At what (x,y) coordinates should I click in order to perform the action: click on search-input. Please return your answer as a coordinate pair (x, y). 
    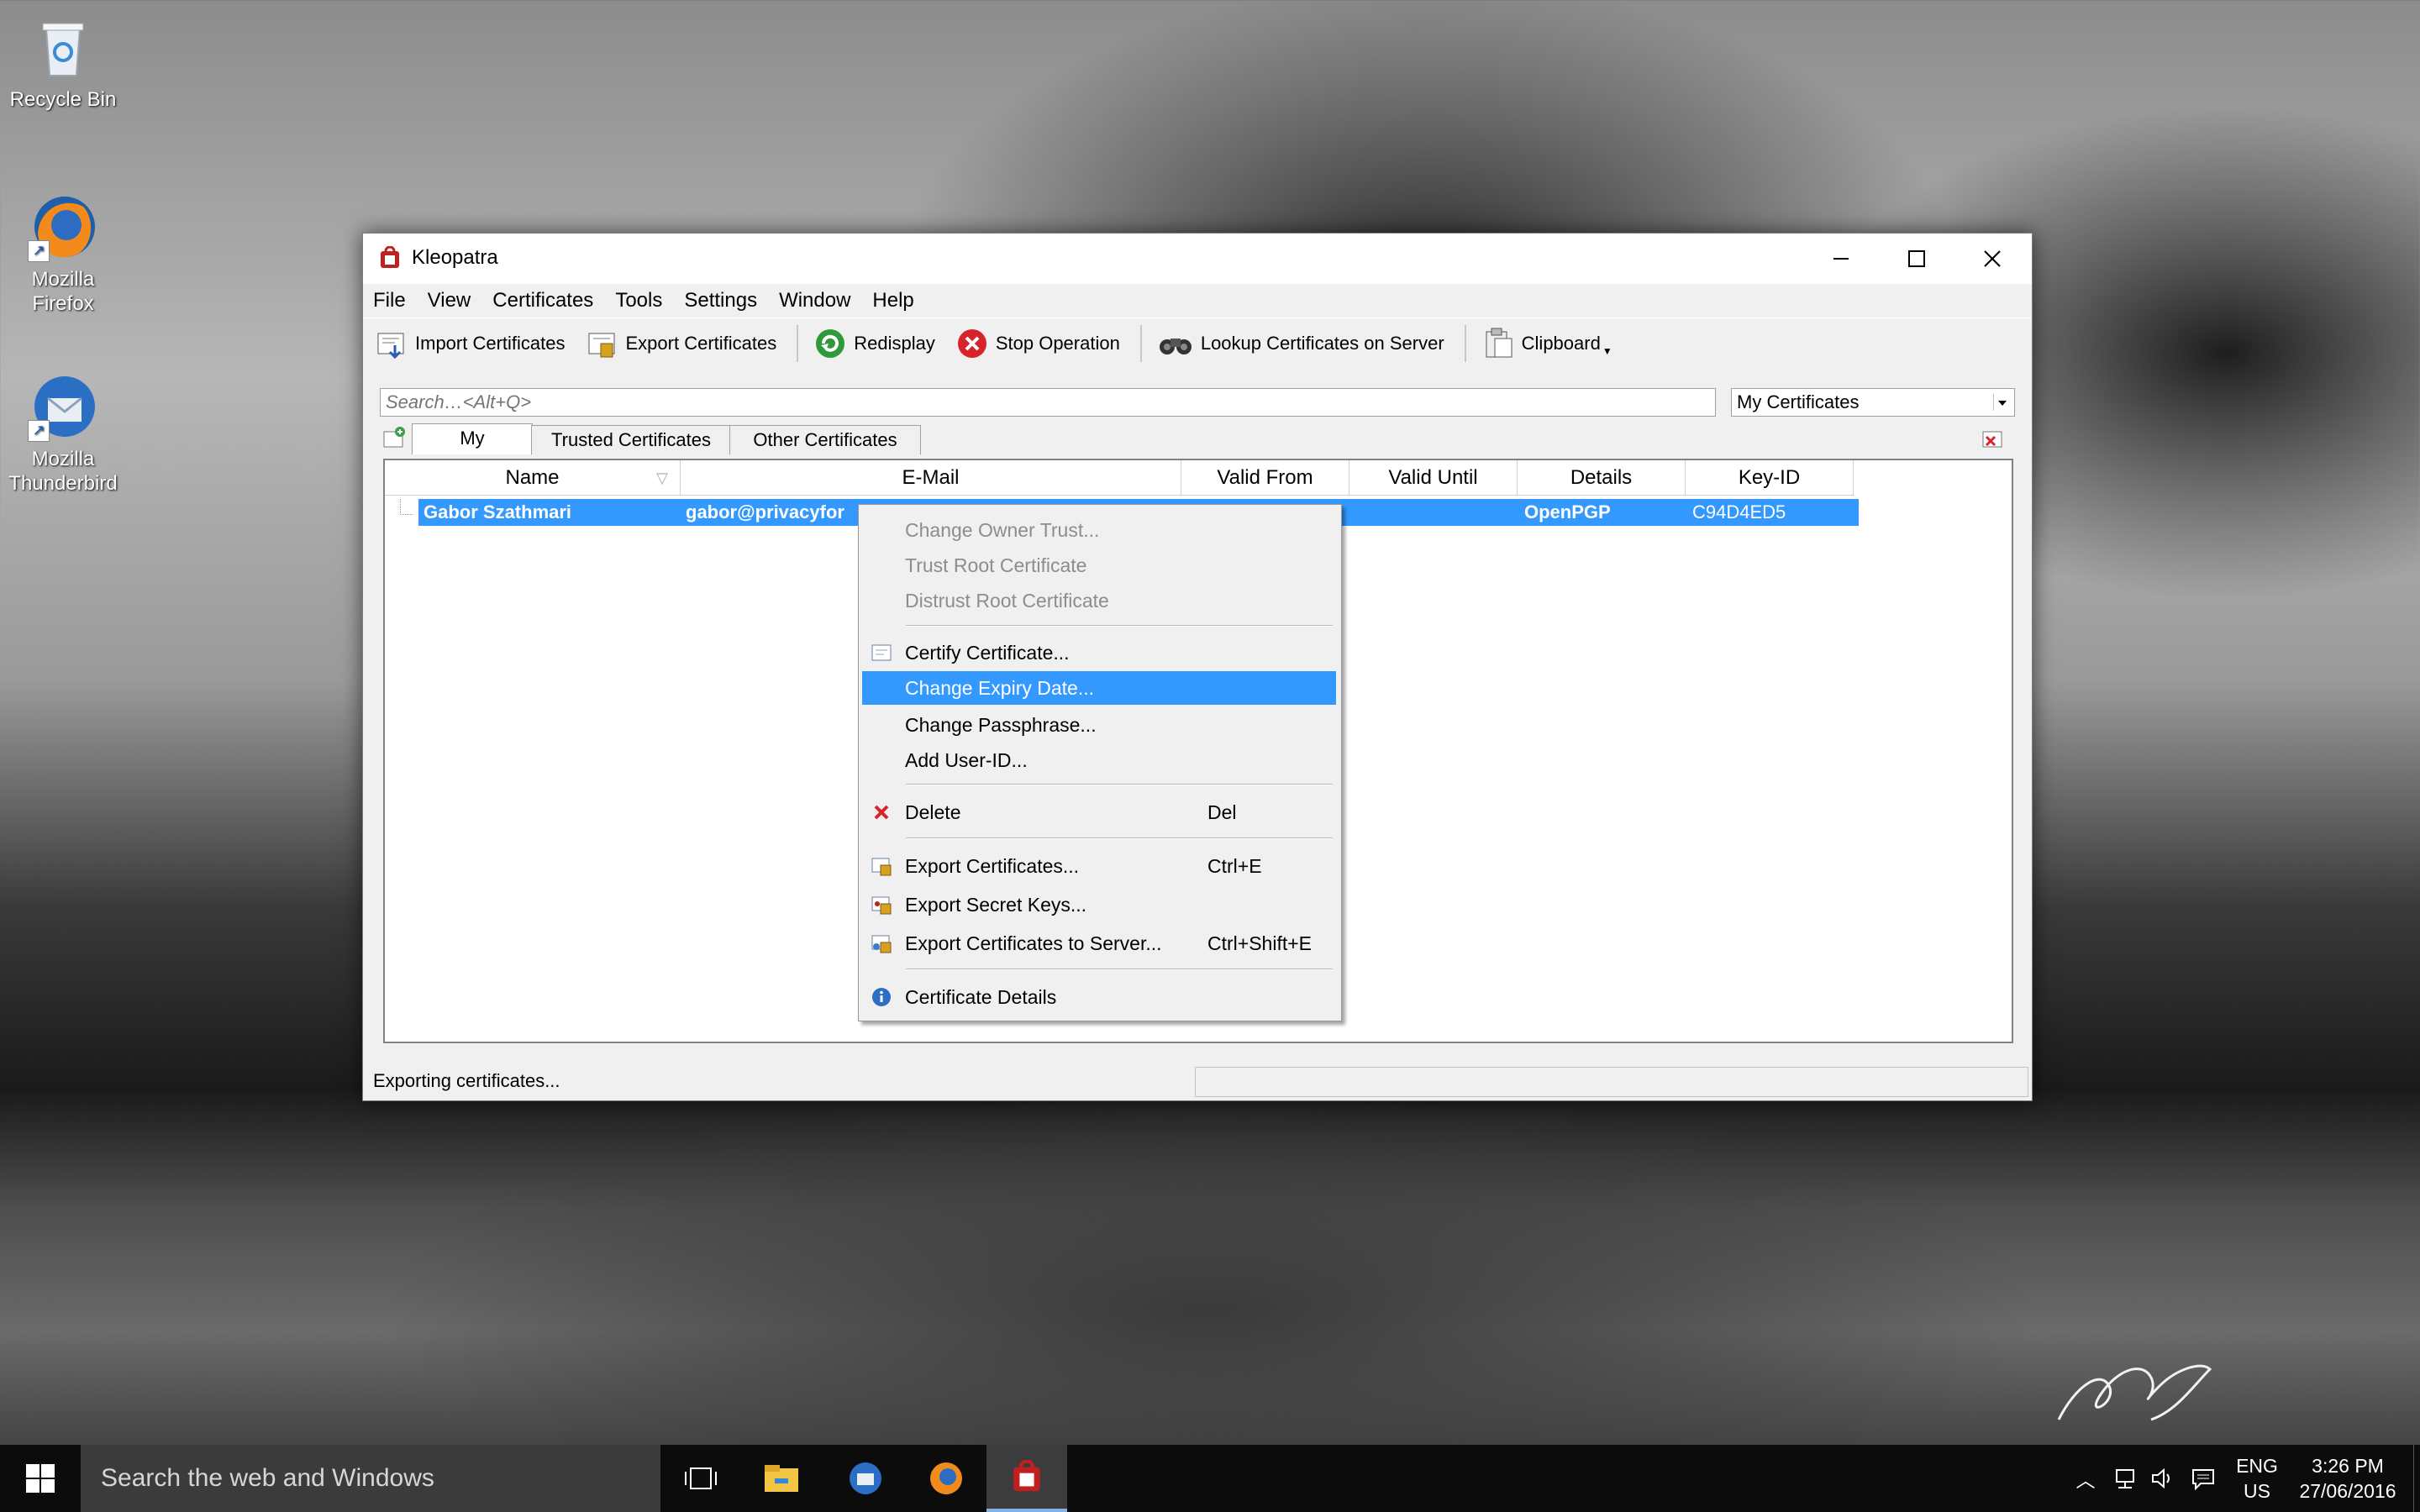
    Looking at the image, I should click on (1048, 402).